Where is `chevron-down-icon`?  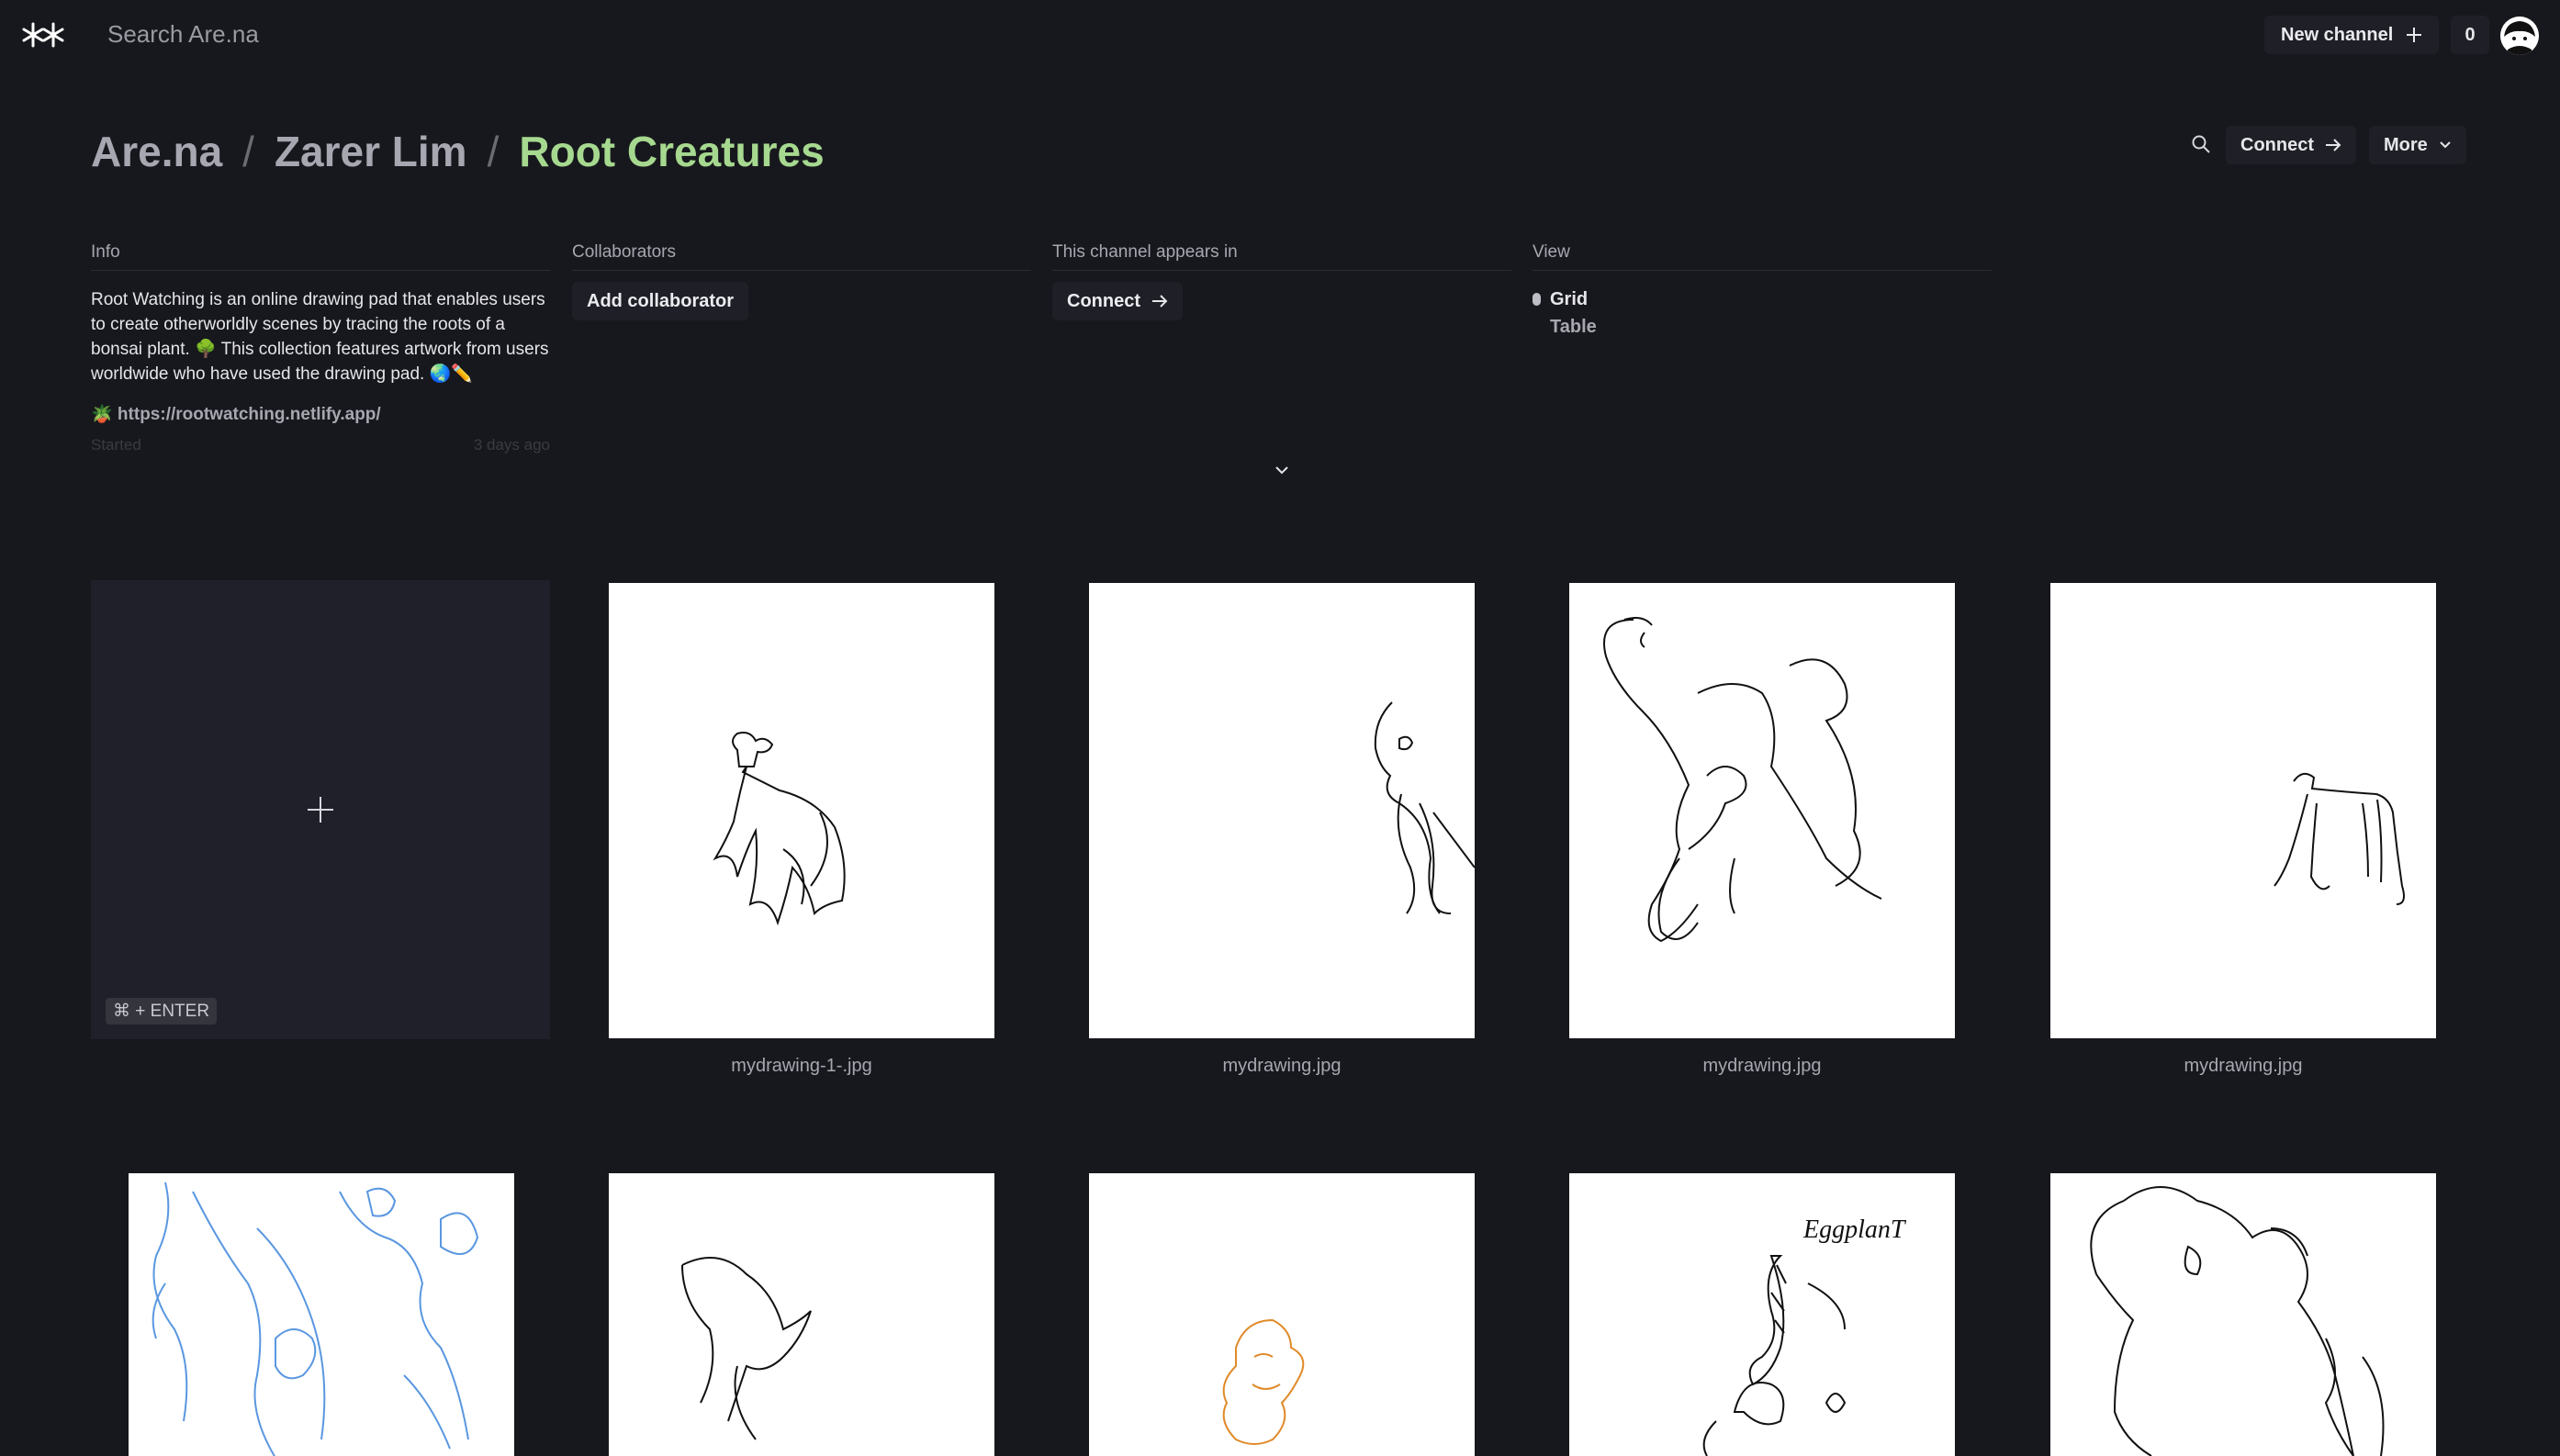 chevron-down-icon is located at coordinates (2445, 145).